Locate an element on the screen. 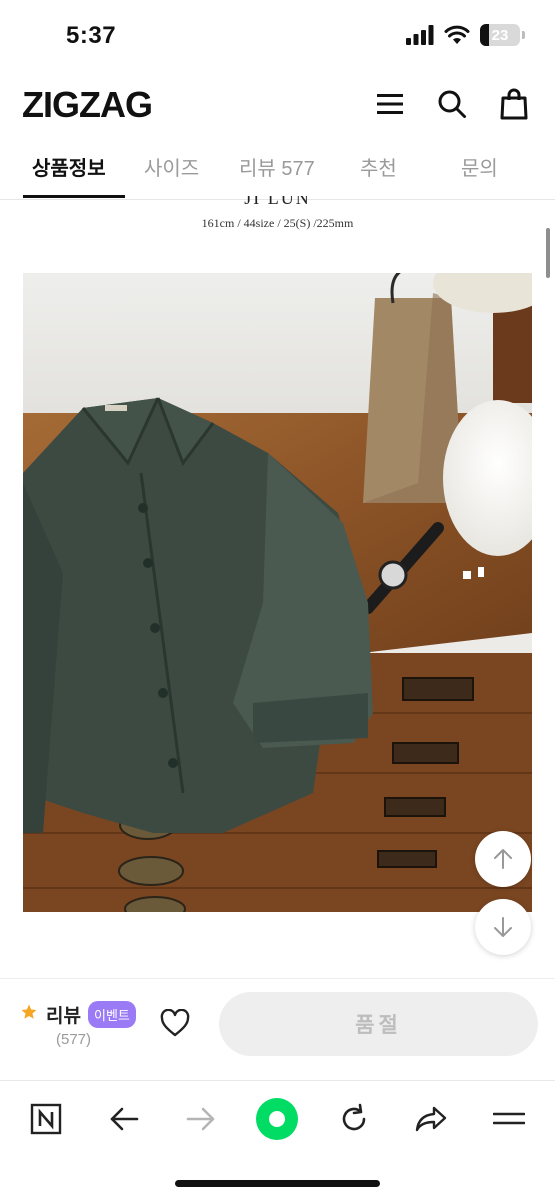 The width and height of the screenshot is (555, 1200). purchase-bar: 리뷰 이벤트 (577) 품절 is located at coordinates (277, 1028).